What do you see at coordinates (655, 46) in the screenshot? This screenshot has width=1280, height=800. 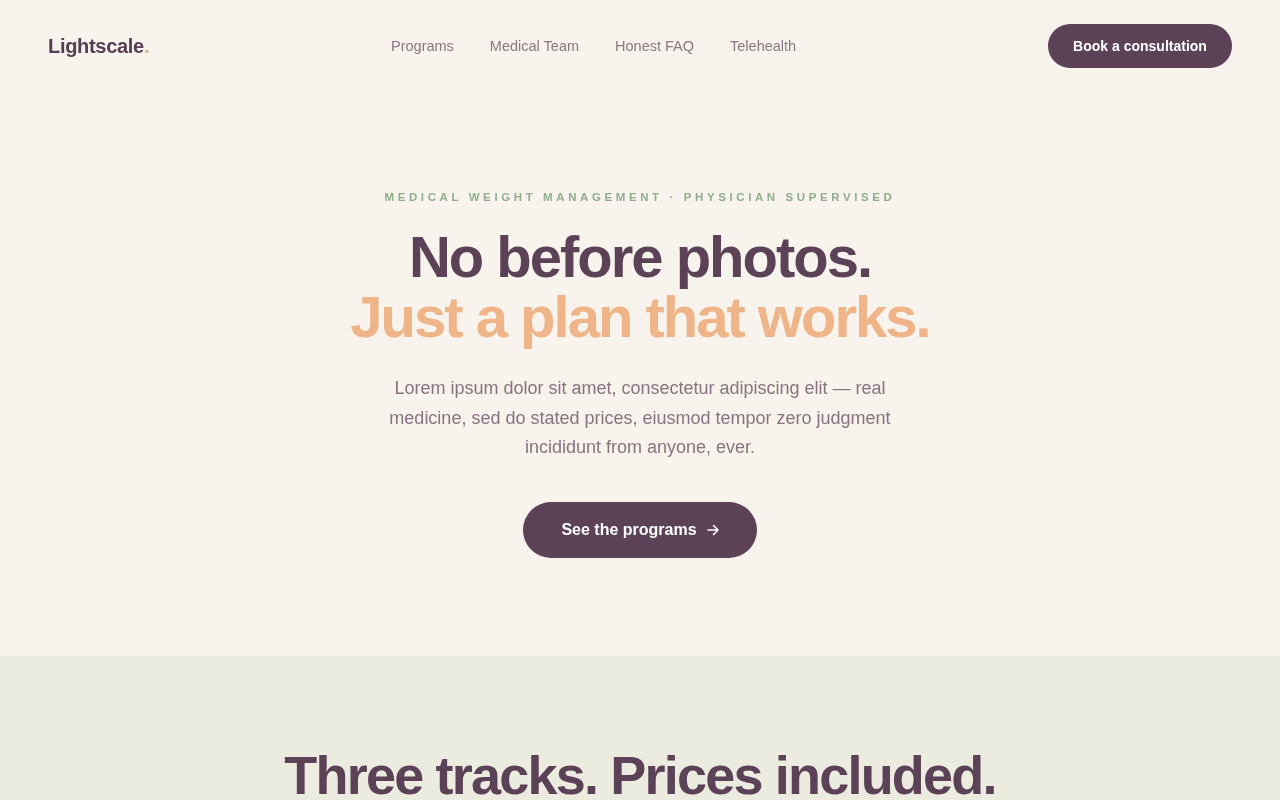 I see `nav-link: Honest FAQ` at bounding box center [655, 46].